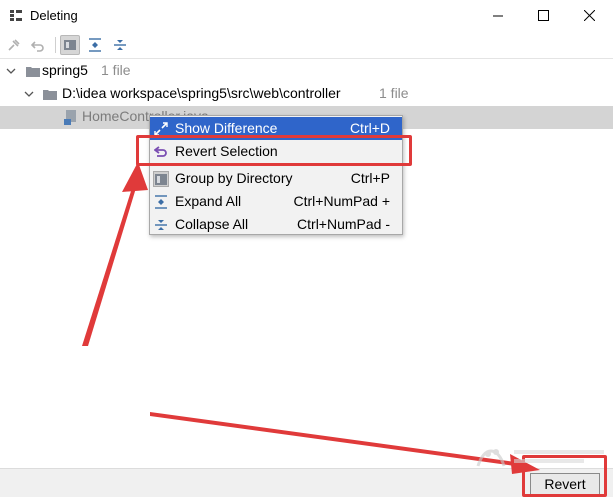 This screenshot has height=497, width=613. I want to click on close-icon, so click(589, 15).